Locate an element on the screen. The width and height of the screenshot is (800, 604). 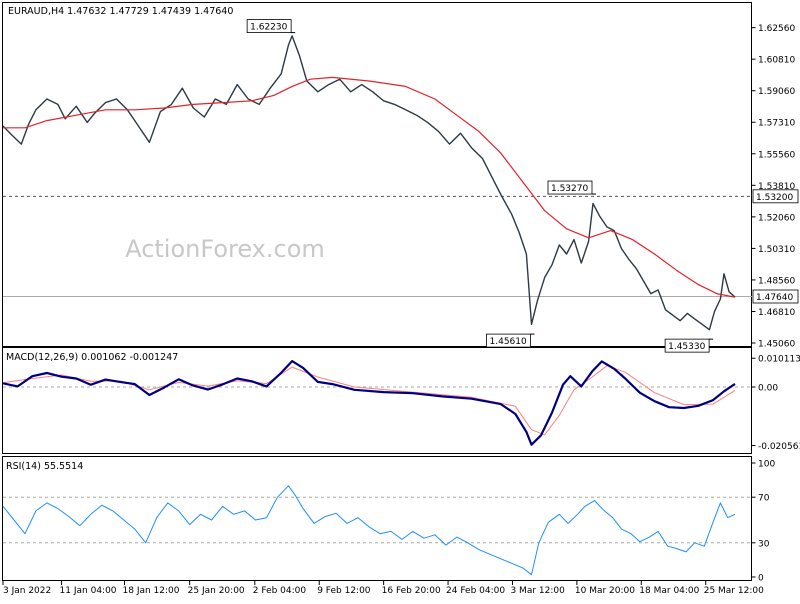
price-axis-tick-label: 1.50310 is located at coordinates (776, 250).